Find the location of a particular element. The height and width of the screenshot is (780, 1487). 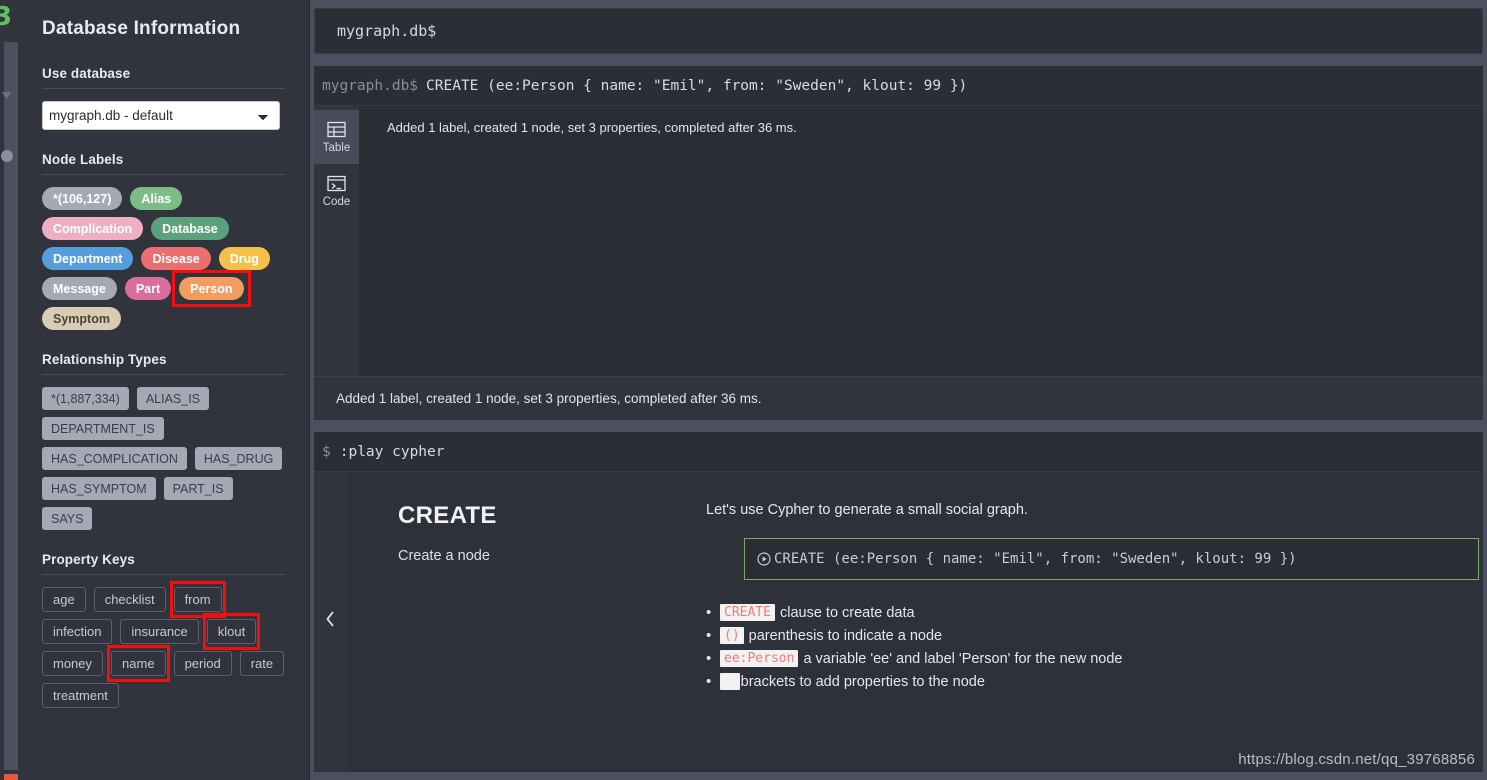

frame-prompt: mygraph.db$ is located at coordinates (370, 85).